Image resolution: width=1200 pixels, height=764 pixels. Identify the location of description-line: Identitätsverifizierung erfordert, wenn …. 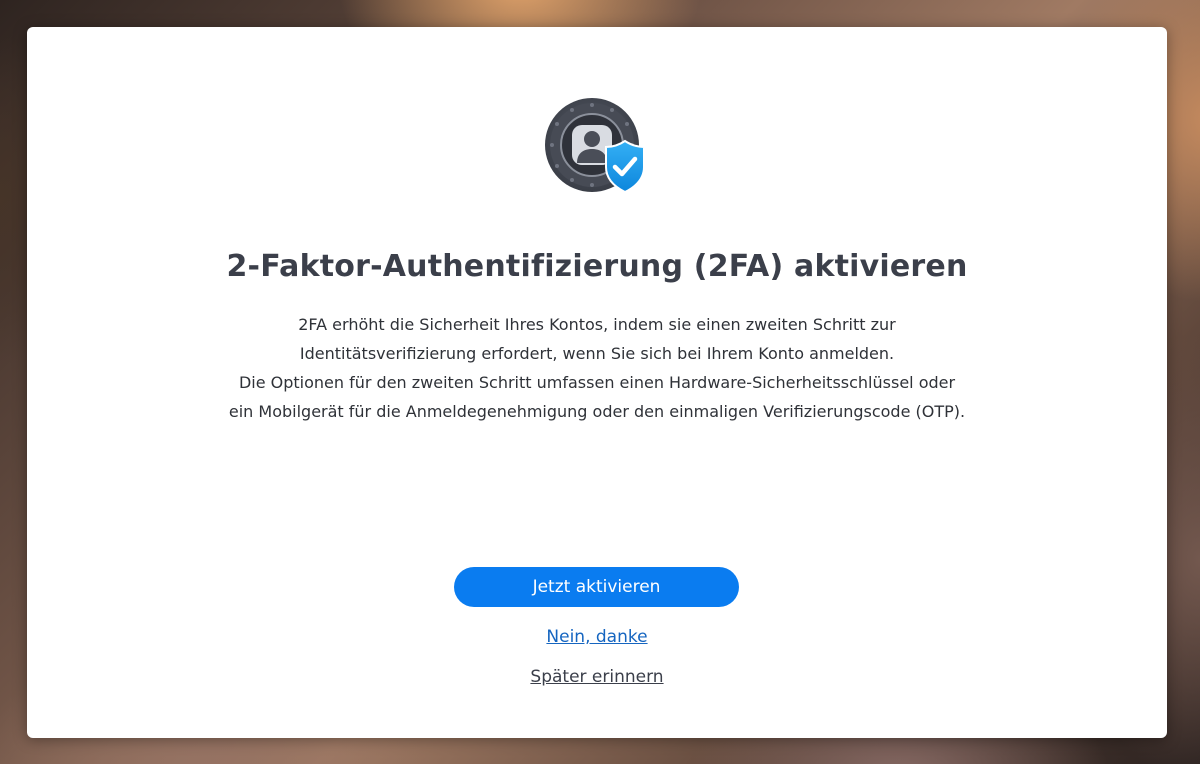
(597, 353).